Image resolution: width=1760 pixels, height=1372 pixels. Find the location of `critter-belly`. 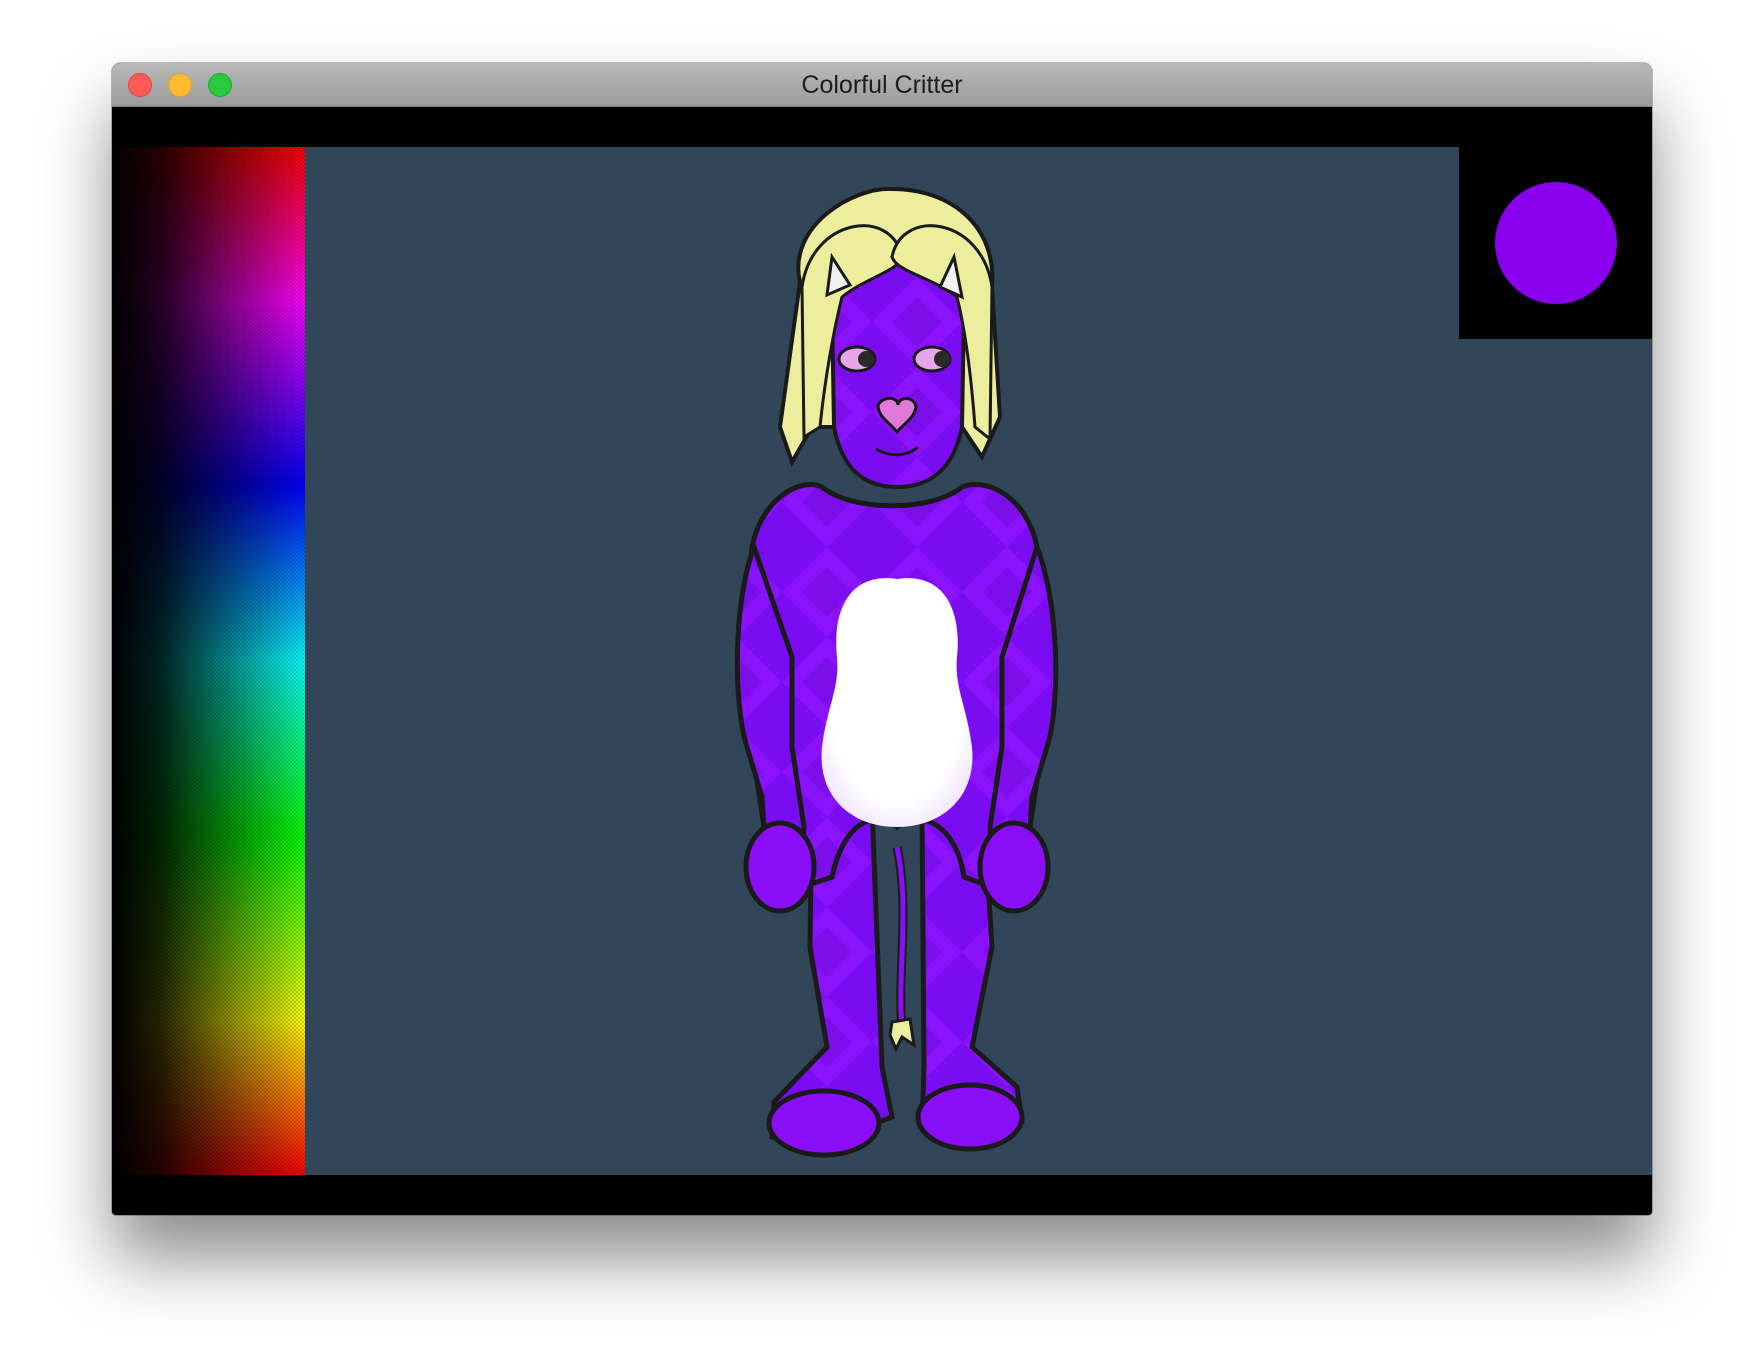

critter-belly is located at coordinates (897, 702).